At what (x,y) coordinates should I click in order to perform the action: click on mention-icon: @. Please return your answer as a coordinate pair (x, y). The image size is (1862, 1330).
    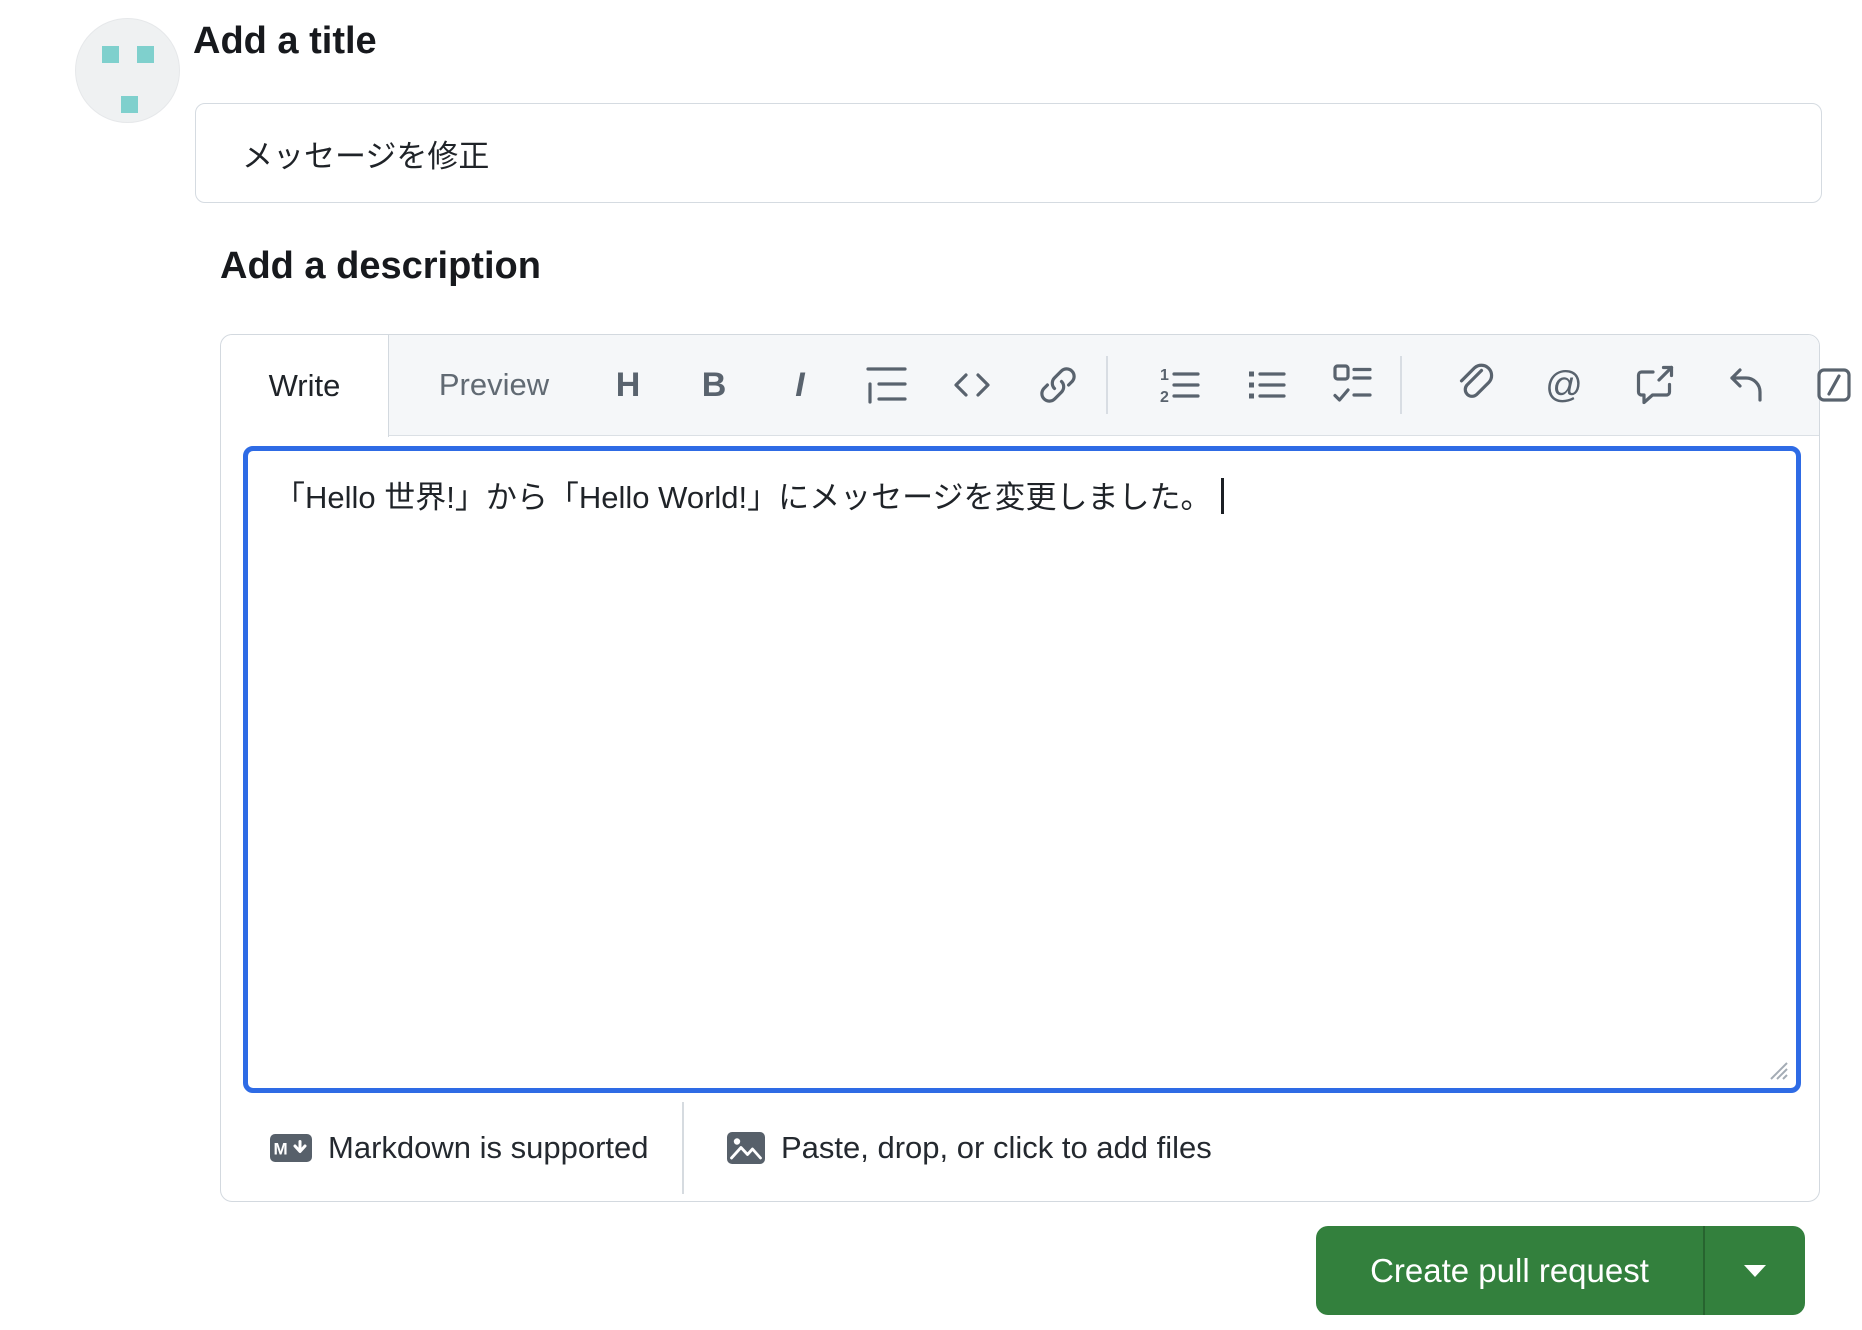
    Looking at the image, I should click on (1564, 384).